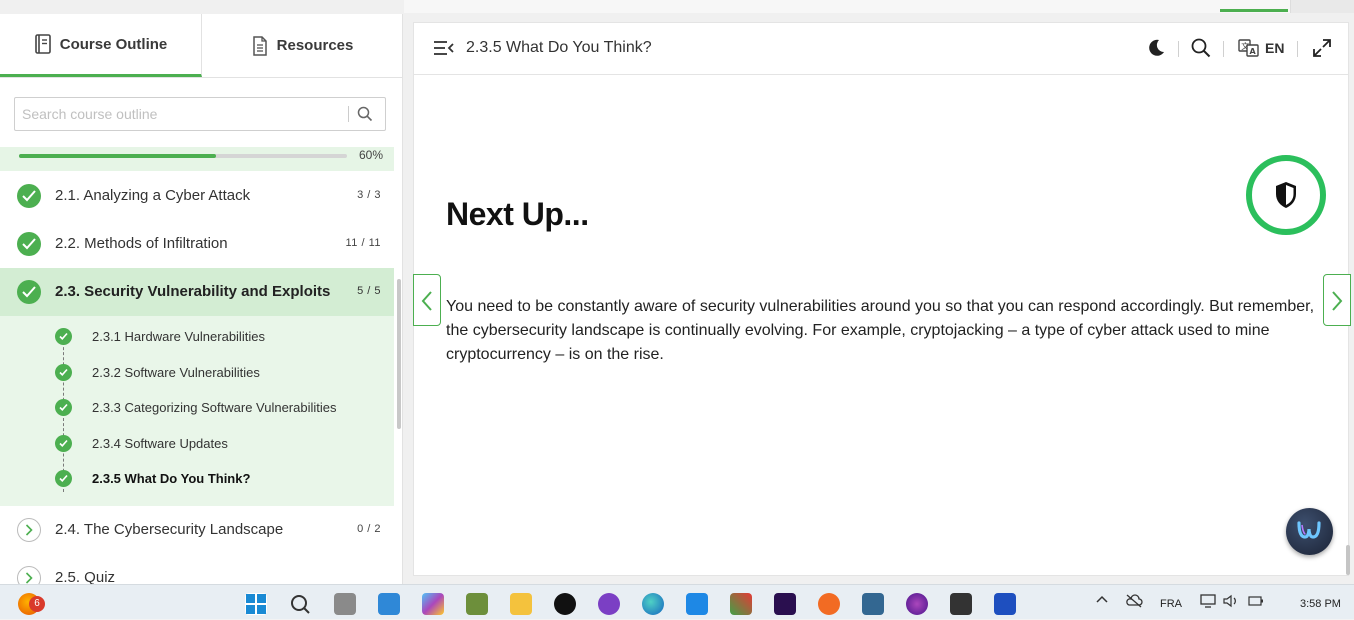 The image size is (1354, 620). What do you see at coordinates (178, 336) in the screenshot?
I see `submodule-label: 2.3.1 Hardware Vulnerabilities` at bounding box center [178, 336].